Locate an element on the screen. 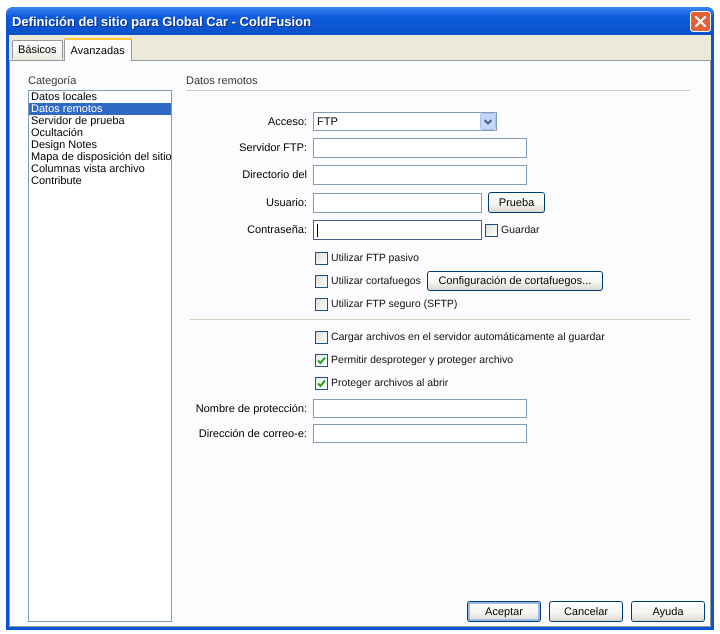 The image size is (720, 634). category-item: Datos remotos is located at coordinates (100, 109).